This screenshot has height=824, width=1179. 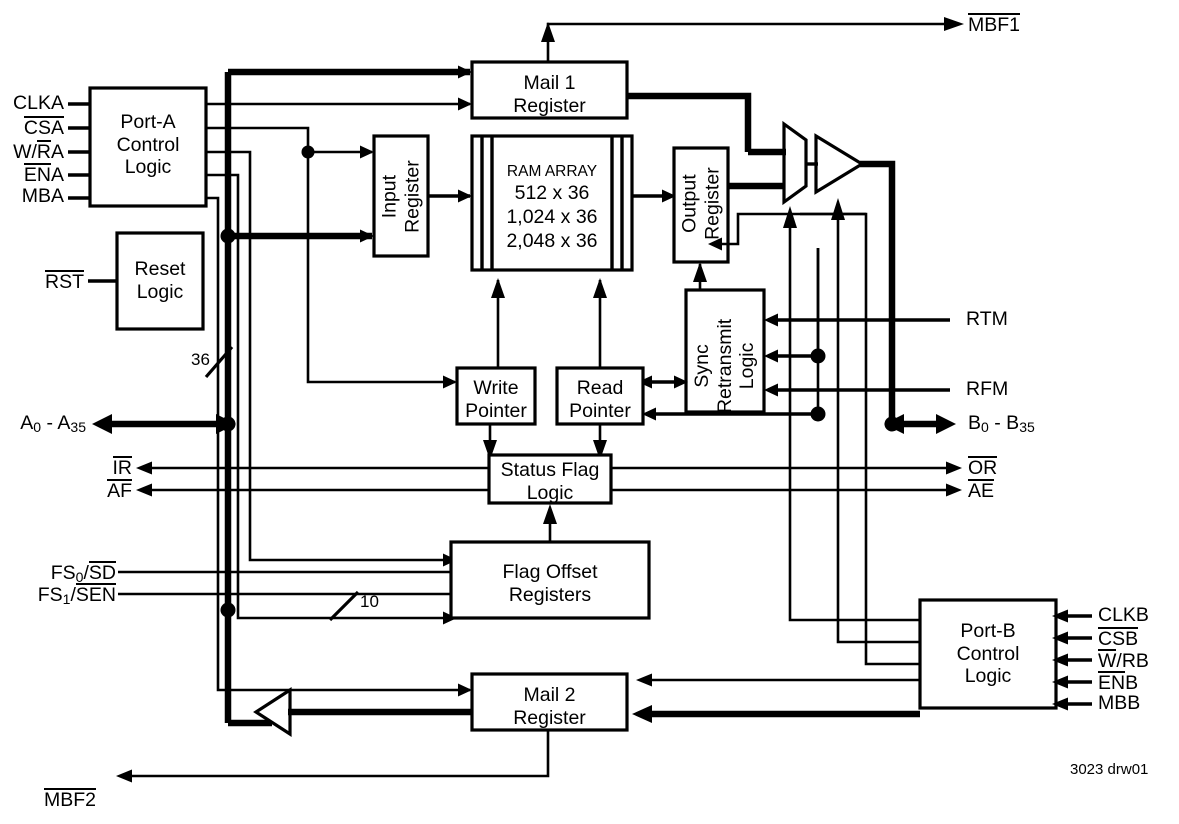 I want to click on port-b-control-logic-label: Port-B Control Logic, so click(x=988, y=654).